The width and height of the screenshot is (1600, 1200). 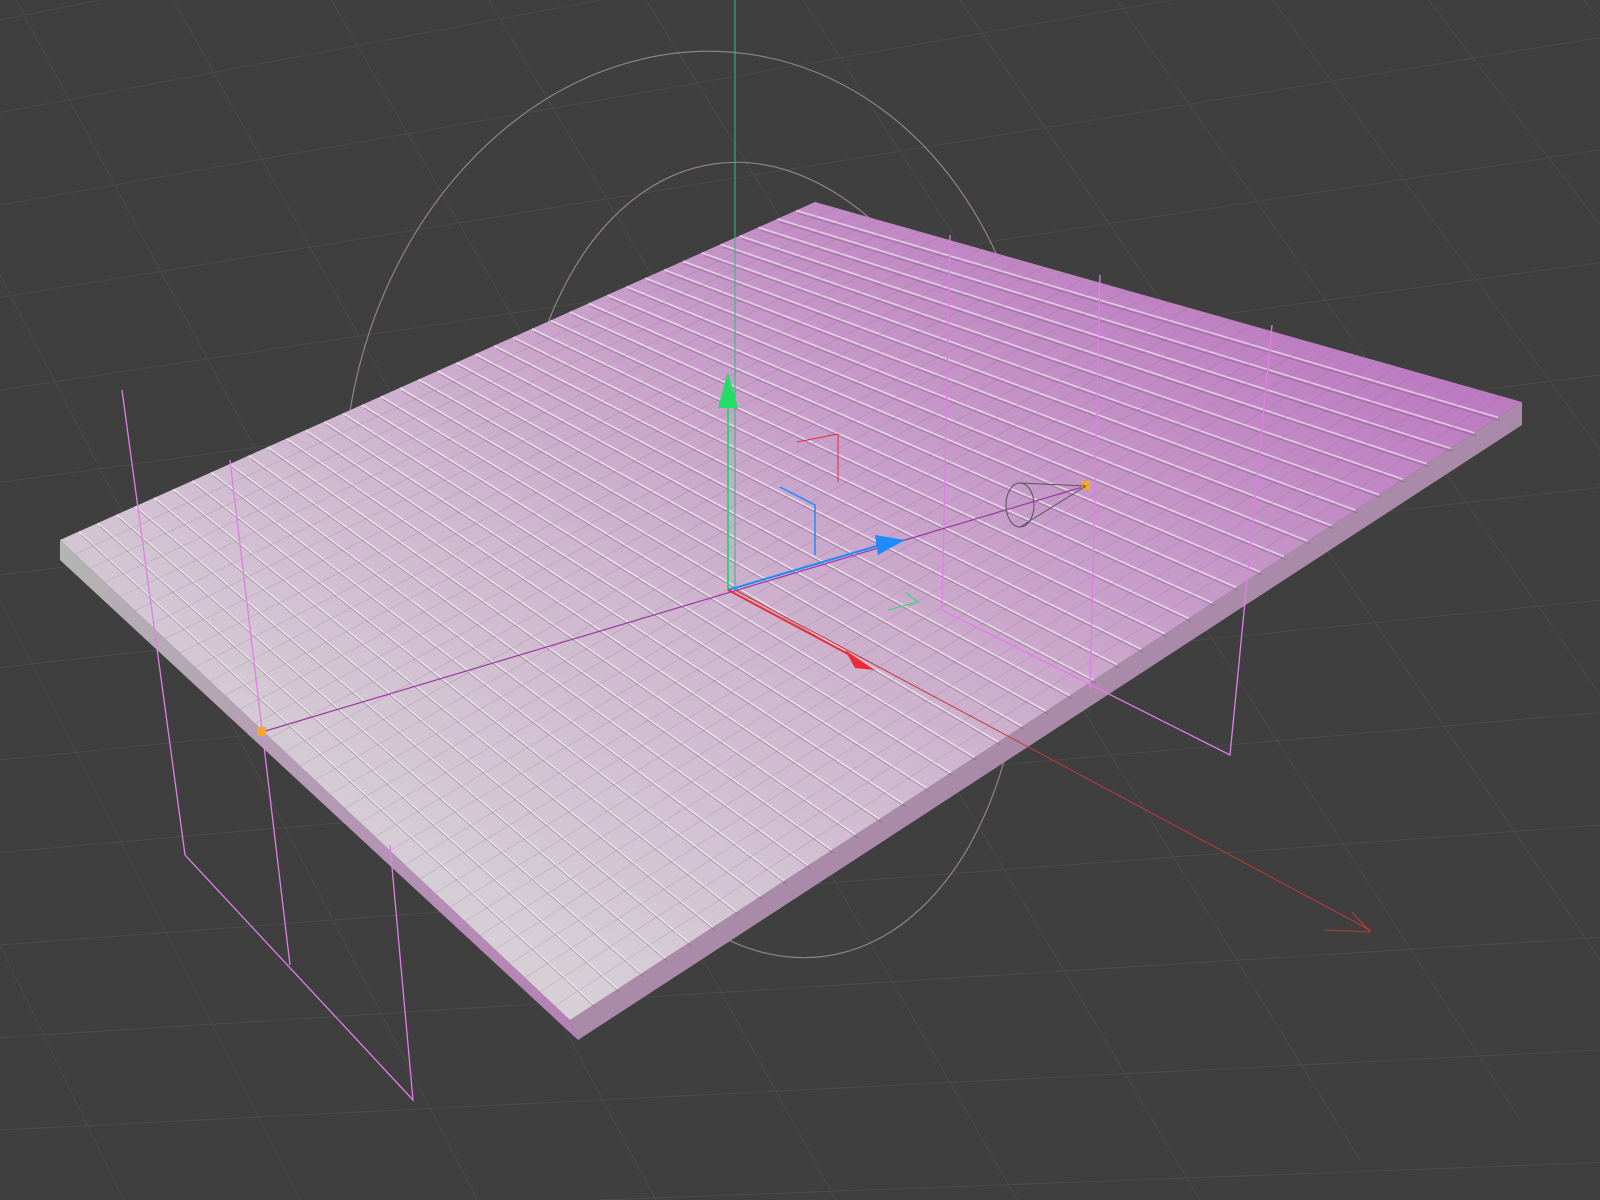 What do you see at coordinates (1348, 922) in the screenshot?
I see `x-axis-arrow-icon` at bounding box center [1348, 922].